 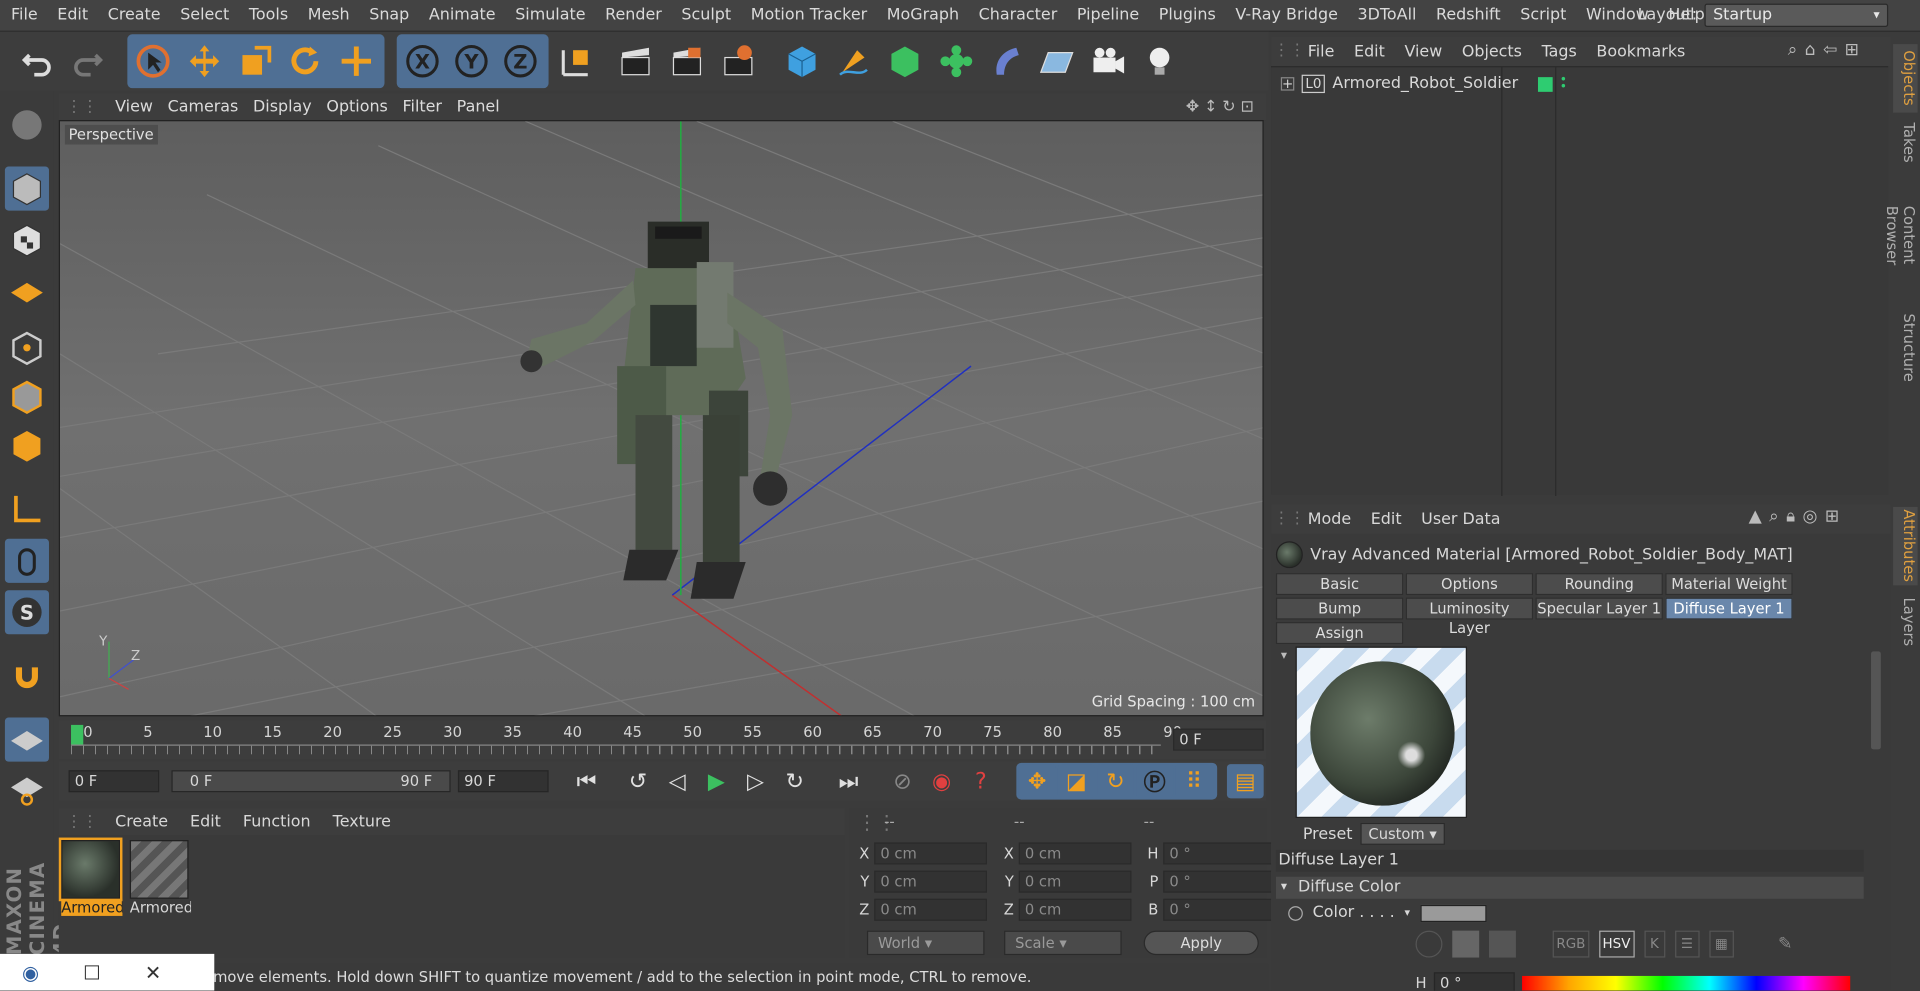 What do you see at coordinates (152, 972) in the screenshot?
I see `close-button: ✕` at bounding box center [152, 972].